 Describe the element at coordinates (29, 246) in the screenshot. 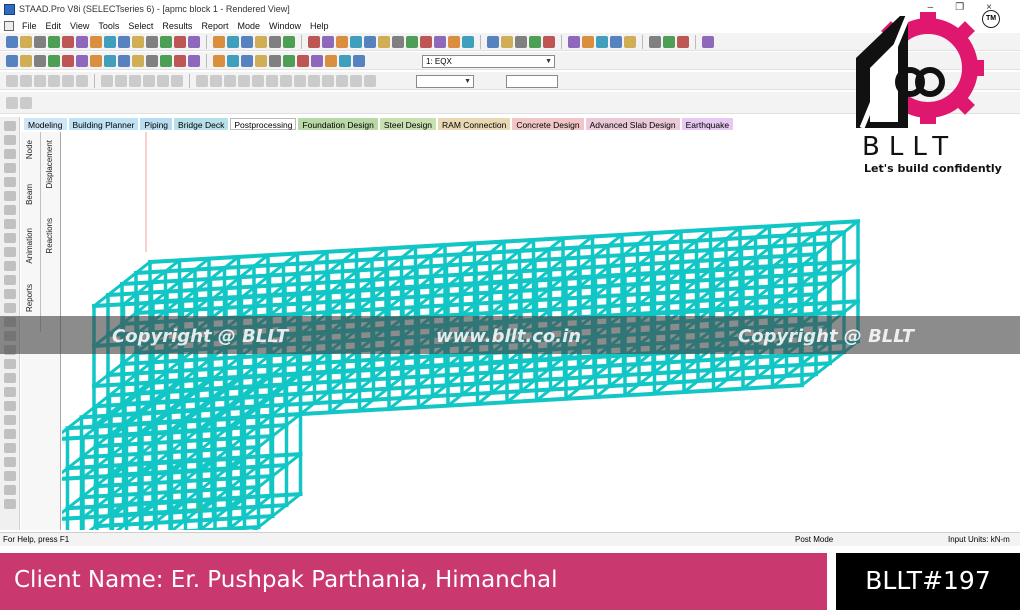

I see `side-tab-animation: Animation` at that location.